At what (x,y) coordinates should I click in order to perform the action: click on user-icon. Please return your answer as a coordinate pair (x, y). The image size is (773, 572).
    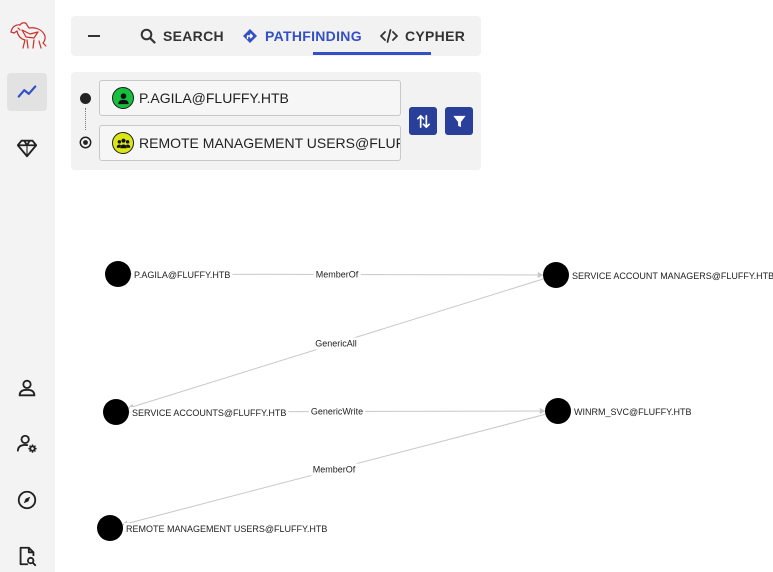
    Looking at the image, I should click on (27, 388).